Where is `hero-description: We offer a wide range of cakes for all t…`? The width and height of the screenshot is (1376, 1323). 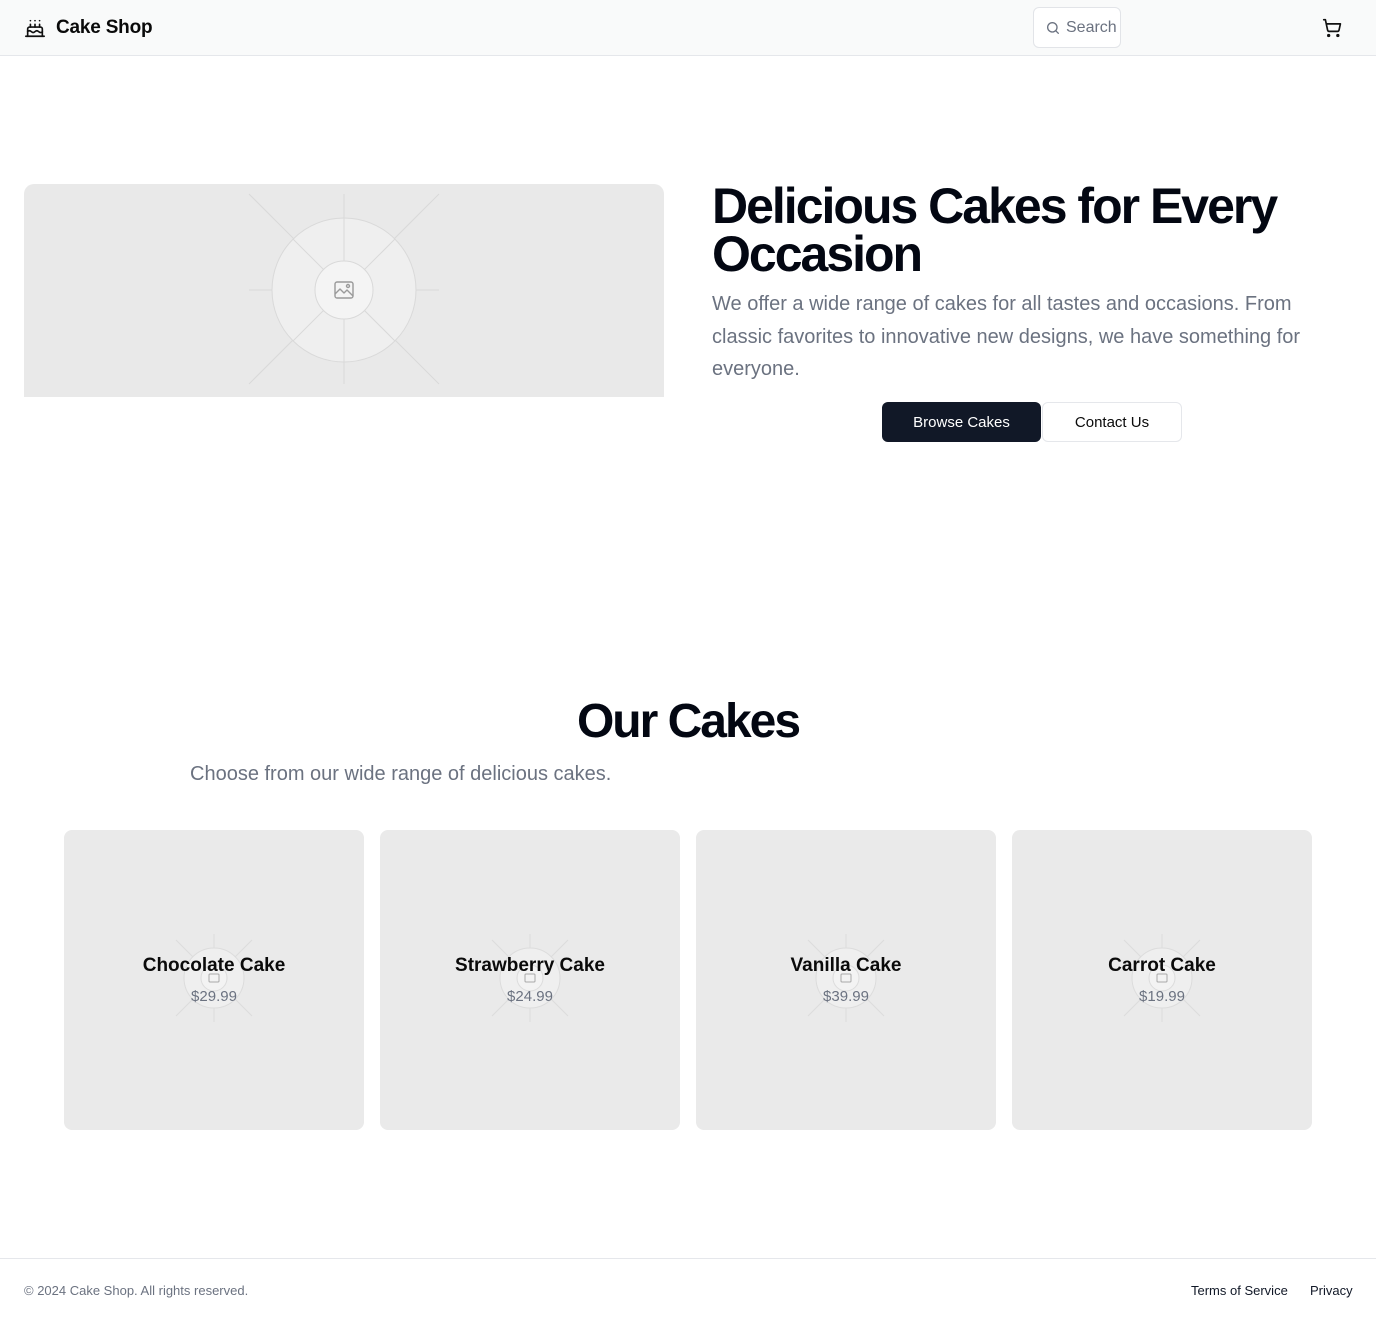 hero-description: We offer a wide range of cakes for all t… is located at coordinates (1006, 336).